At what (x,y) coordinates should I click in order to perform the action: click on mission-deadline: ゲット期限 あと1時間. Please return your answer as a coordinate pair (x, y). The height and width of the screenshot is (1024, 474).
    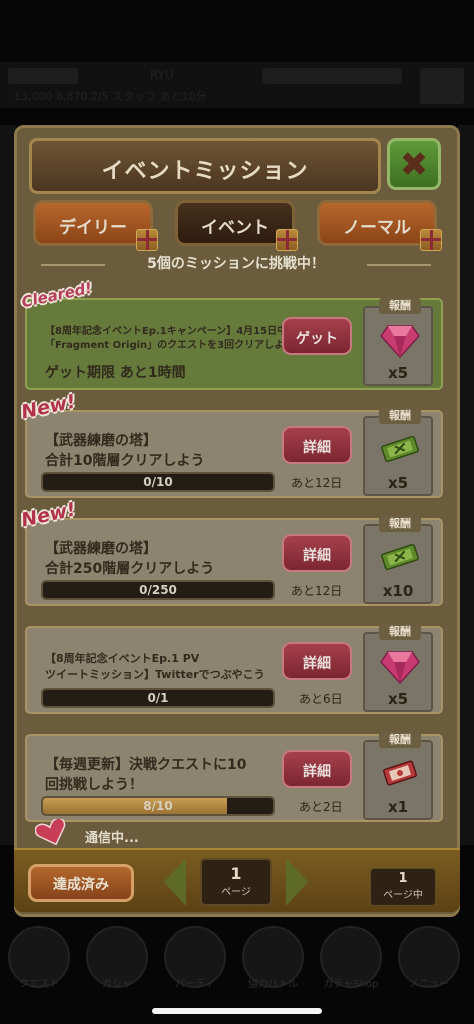
    Looking at the image, I should click on (115, 373).